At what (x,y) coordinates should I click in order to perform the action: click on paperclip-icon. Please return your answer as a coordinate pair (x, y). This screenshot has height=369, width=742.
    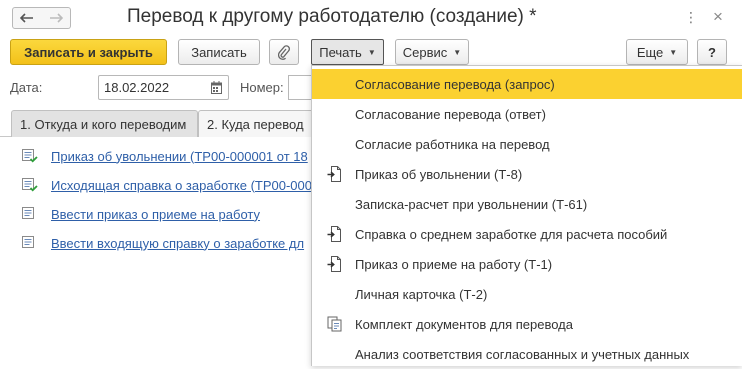
    Looking at the image, I should click on (284, 52).